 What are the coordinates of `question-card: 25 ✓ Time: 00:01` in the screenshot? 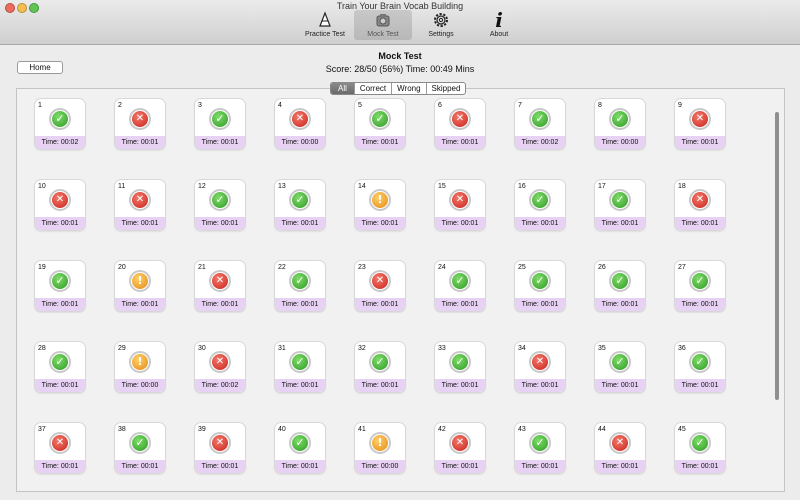 It's located at (540, 286).